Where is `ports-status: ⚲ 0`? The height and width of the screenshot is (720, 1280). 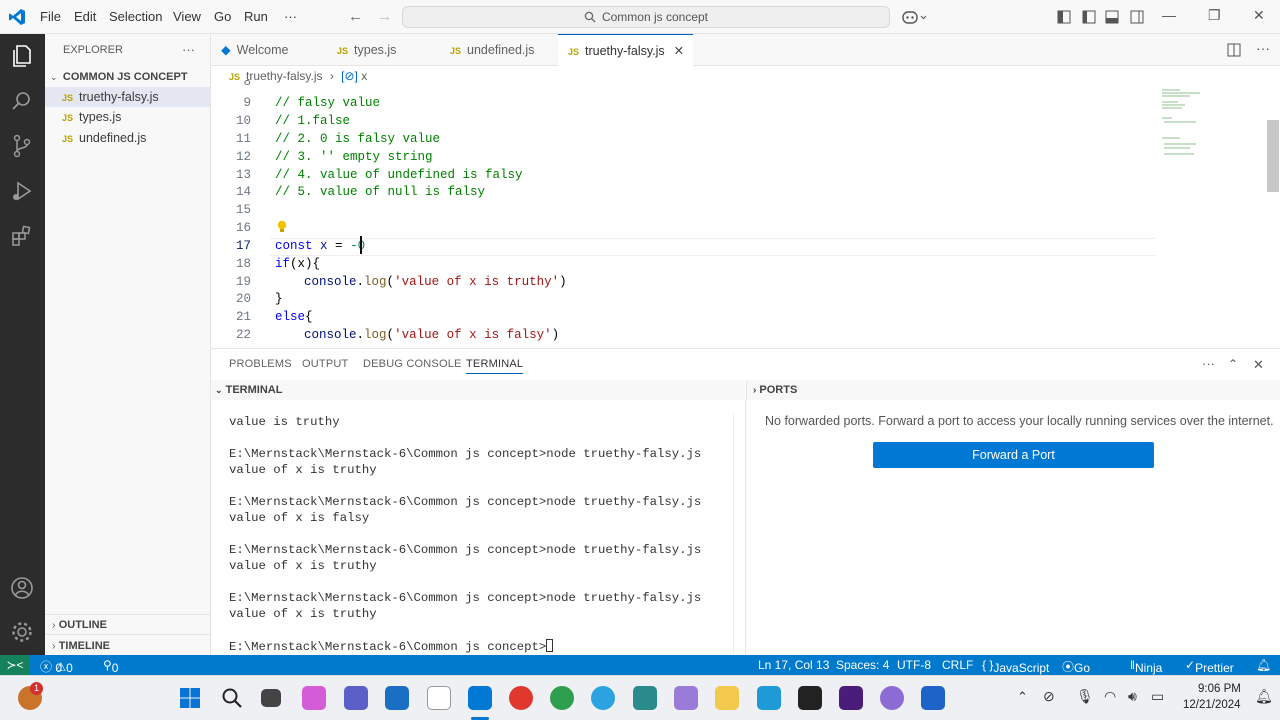 ports-status: ⚲ 0 is located at coordinates (110, 666).